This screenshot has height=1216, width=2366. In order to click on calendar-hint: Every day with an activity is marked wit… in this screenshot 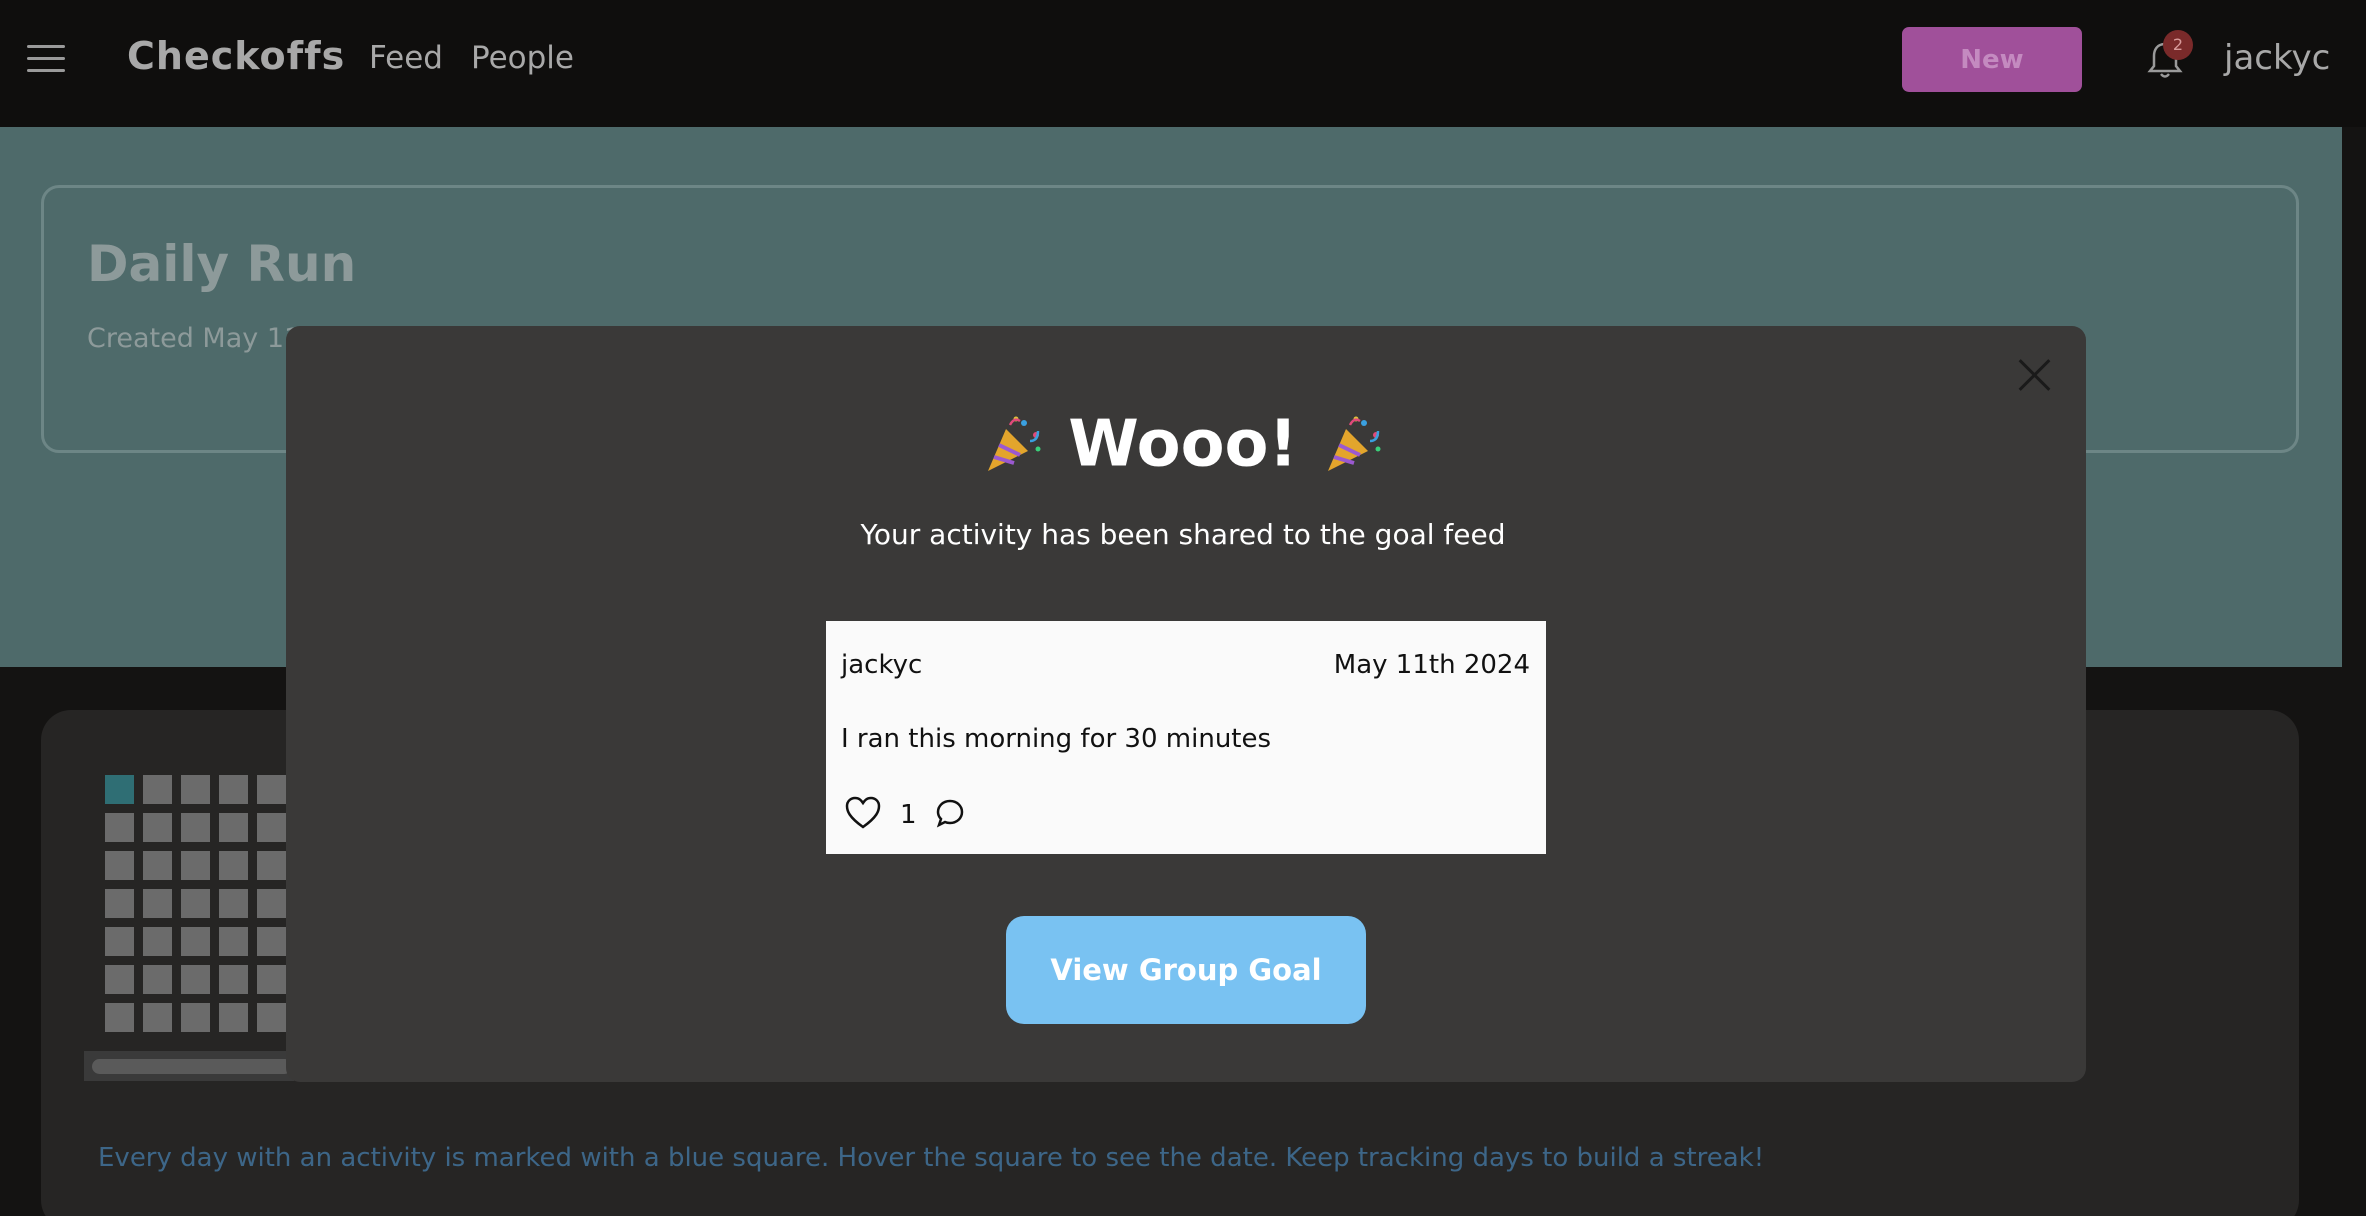, I will do `click(931, 1158)`.